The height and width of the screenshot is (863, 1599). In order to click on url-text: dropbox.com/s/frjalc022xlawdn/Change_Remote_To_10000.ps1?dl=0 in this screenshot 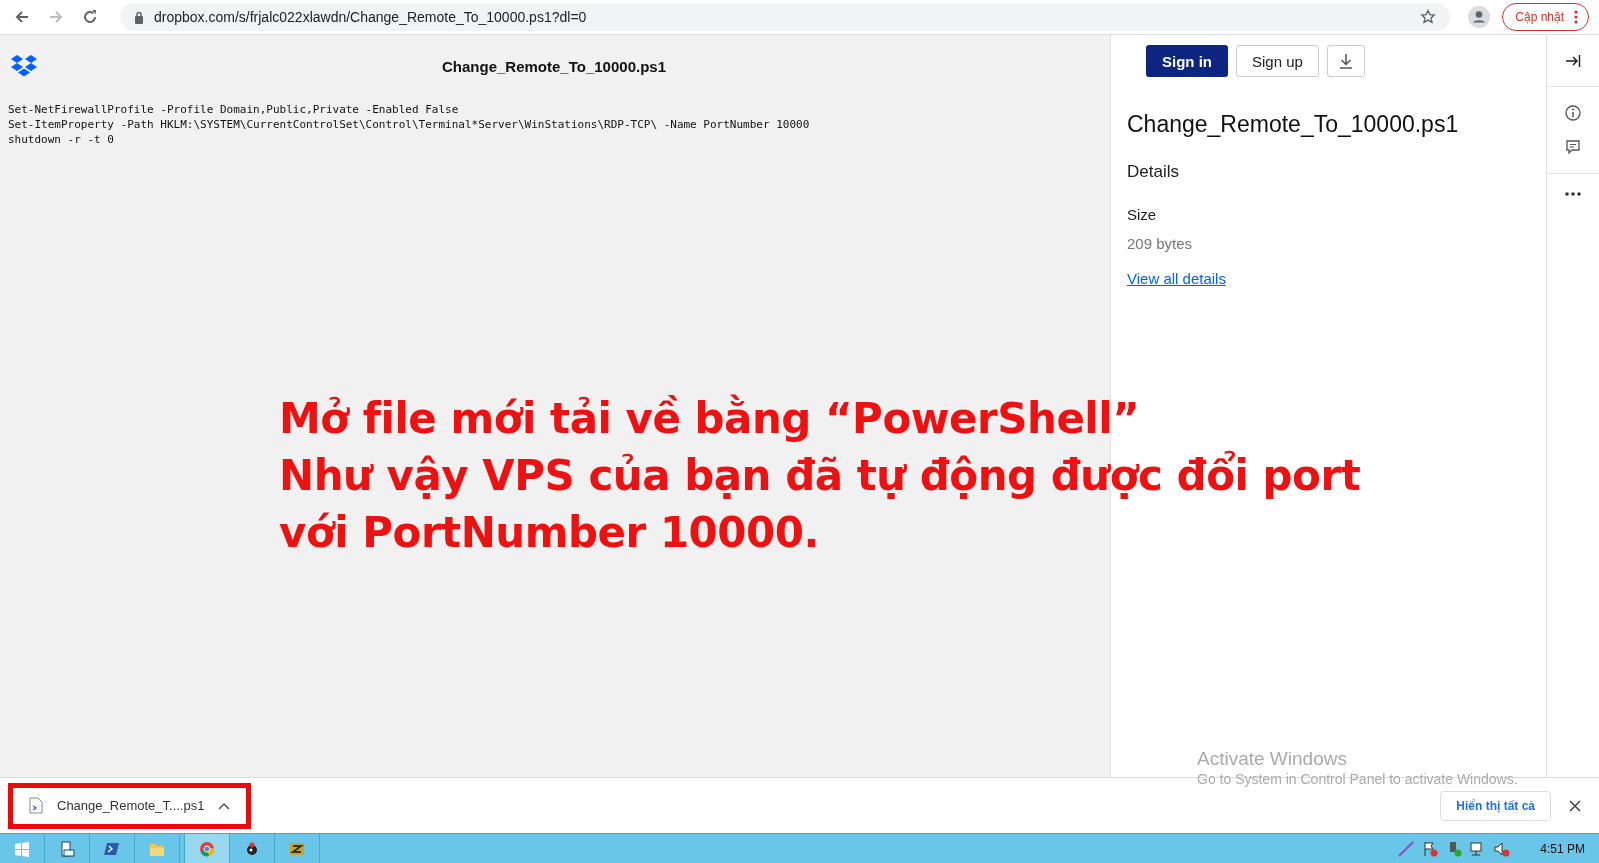, I will do `click(370, 17)`.